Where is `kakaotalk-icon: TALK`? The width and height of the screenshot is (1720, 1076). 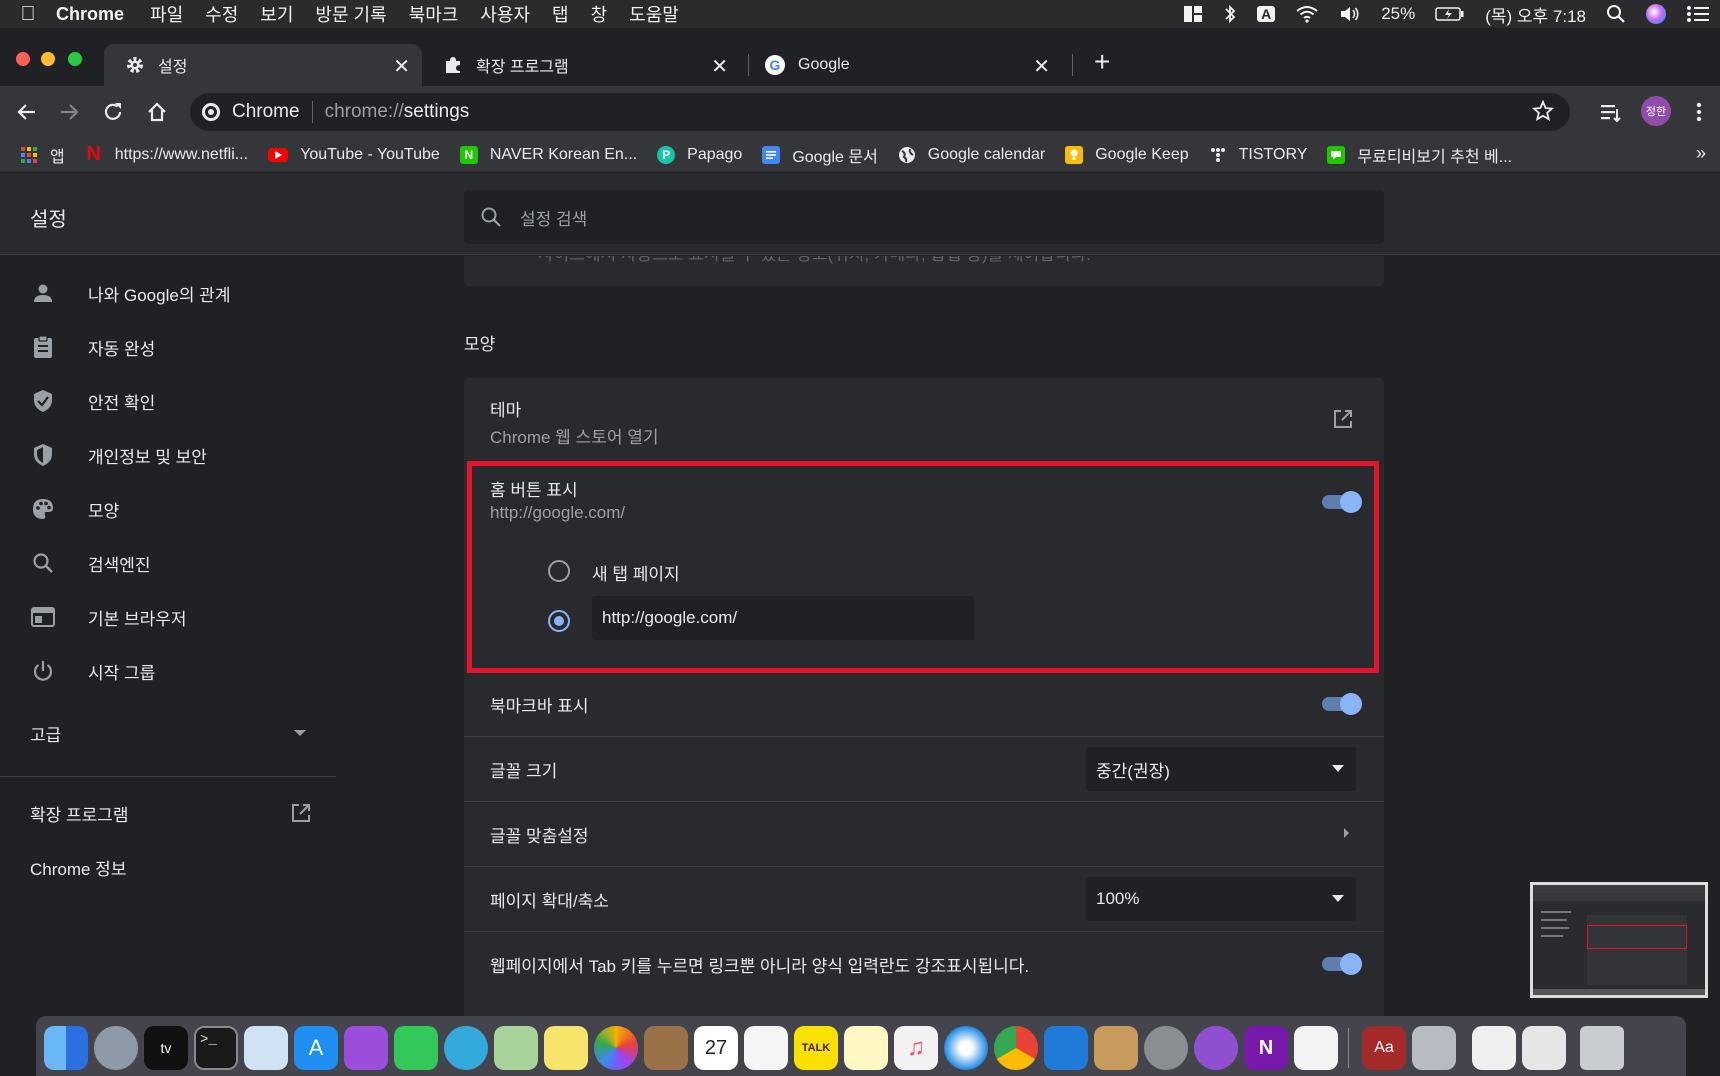 kakaotalk-icon: TALK is located at coordinates (816, 1048).